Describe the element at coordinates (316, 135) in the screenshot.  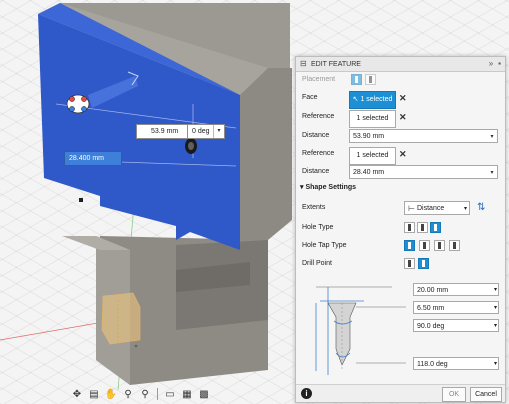
I see `distance-1-label: Distance` at that location.